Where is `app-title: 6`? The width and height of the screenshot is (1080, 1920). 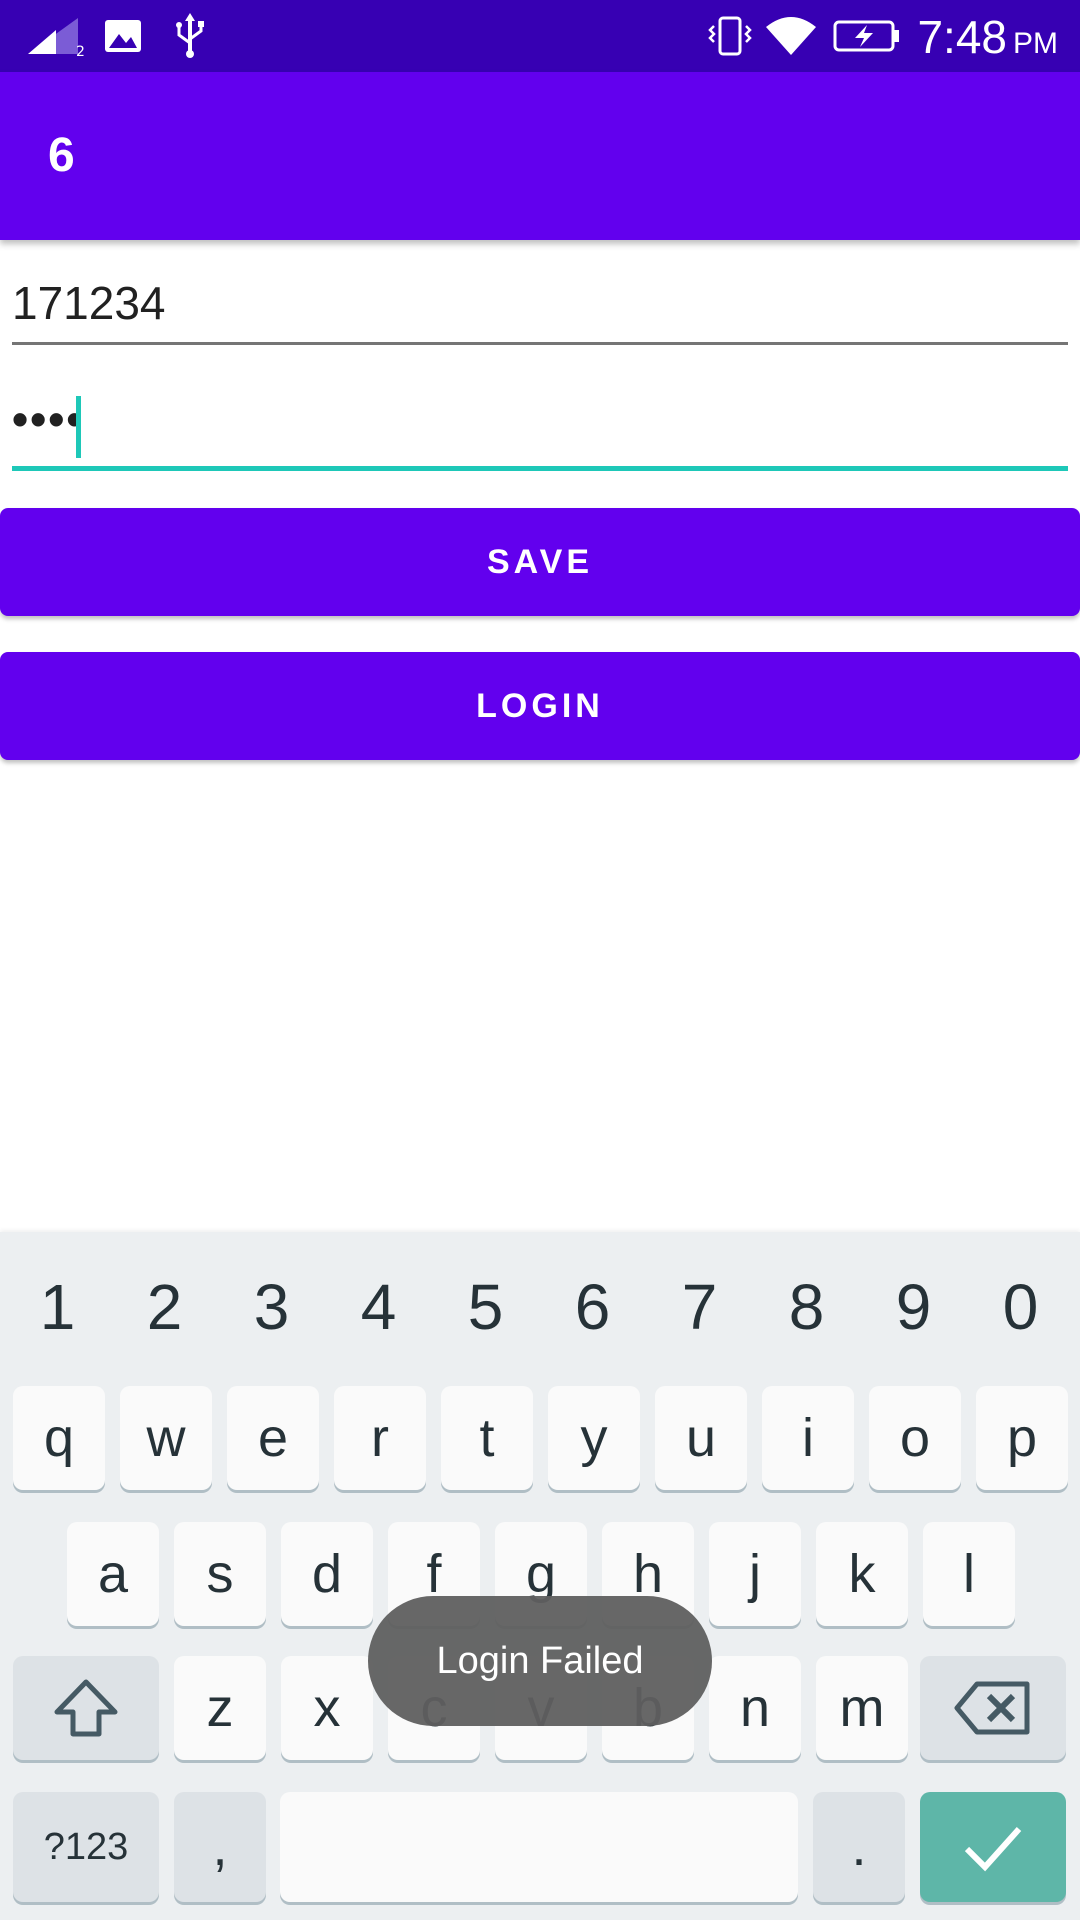 app-title: 6 is located at coordinates (61, 155).